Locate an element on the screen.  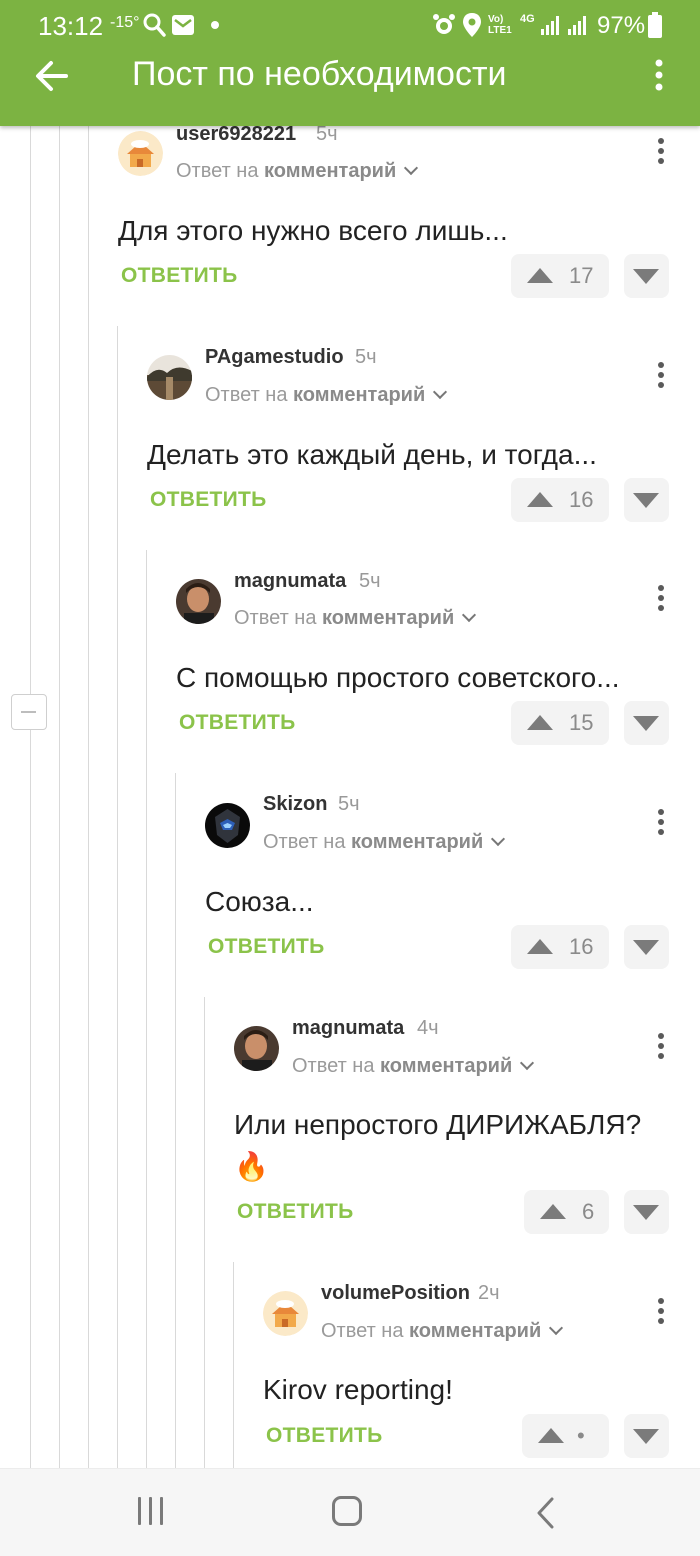
comment-username: PAgamestudio is located at coordinates (274, 357).